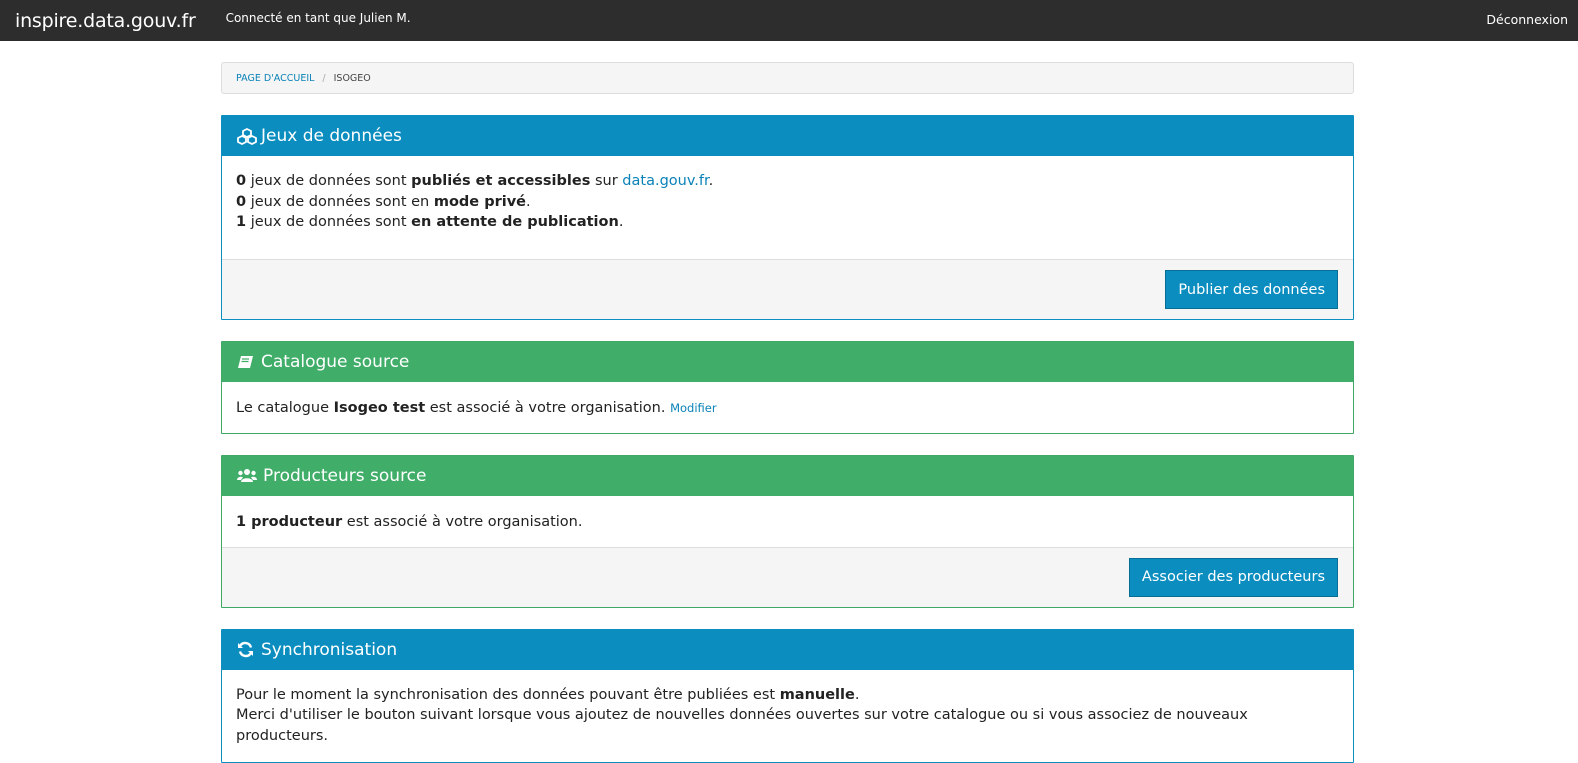  Describe the element at coordinates (787, 202) in the screenshot. I see `datasets-private-line: 0 jeux de données sont en mode privé.` at that location.